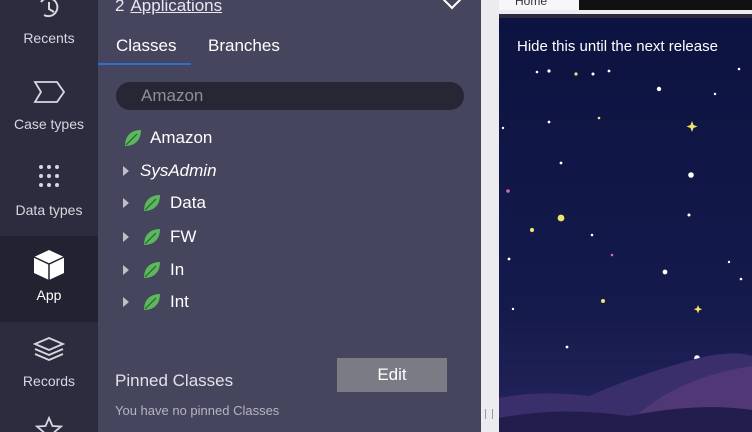  What do you see at coordinates (49, 38) in the screenshot?
I see `nav-label: Recents` at bounding box center [49, 38].